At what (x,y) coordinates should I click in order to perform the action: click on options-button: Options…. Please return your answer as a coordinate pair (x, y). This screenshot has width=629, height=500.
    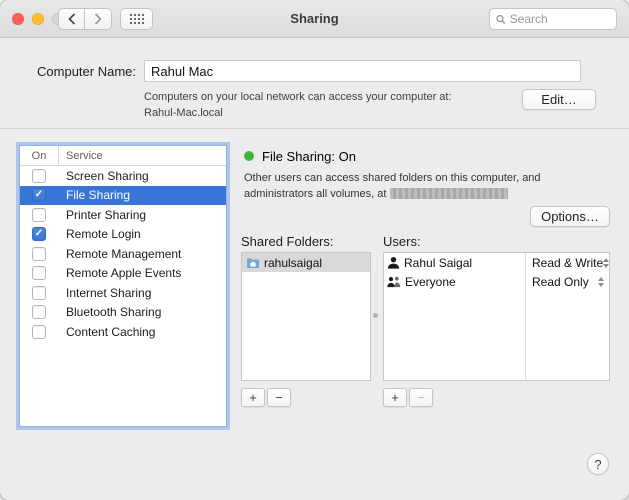
    Looking at the image, I should click on (570, 216).